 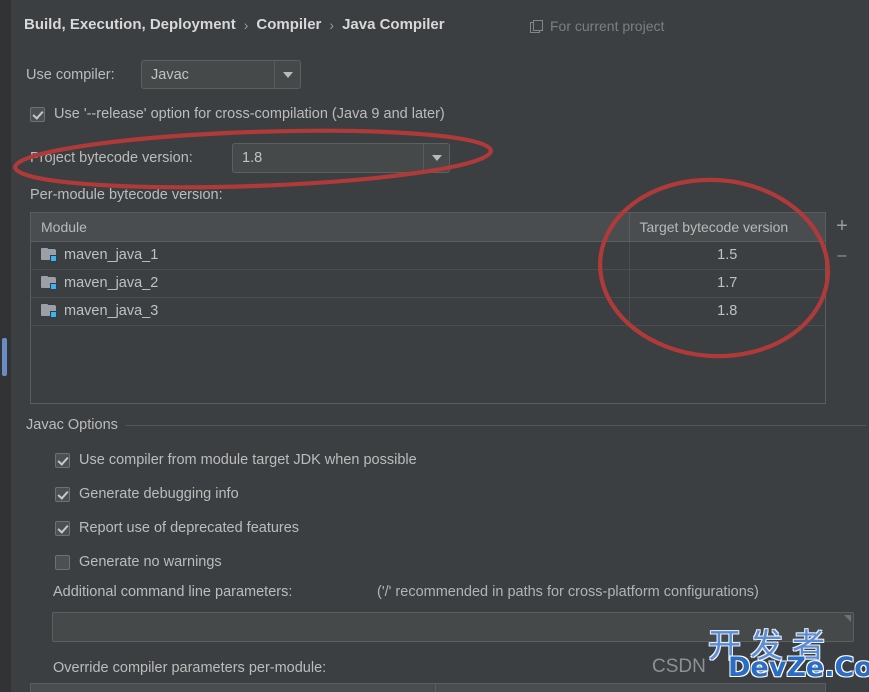 I want to click on group-divider, so click(x=446, y=425).